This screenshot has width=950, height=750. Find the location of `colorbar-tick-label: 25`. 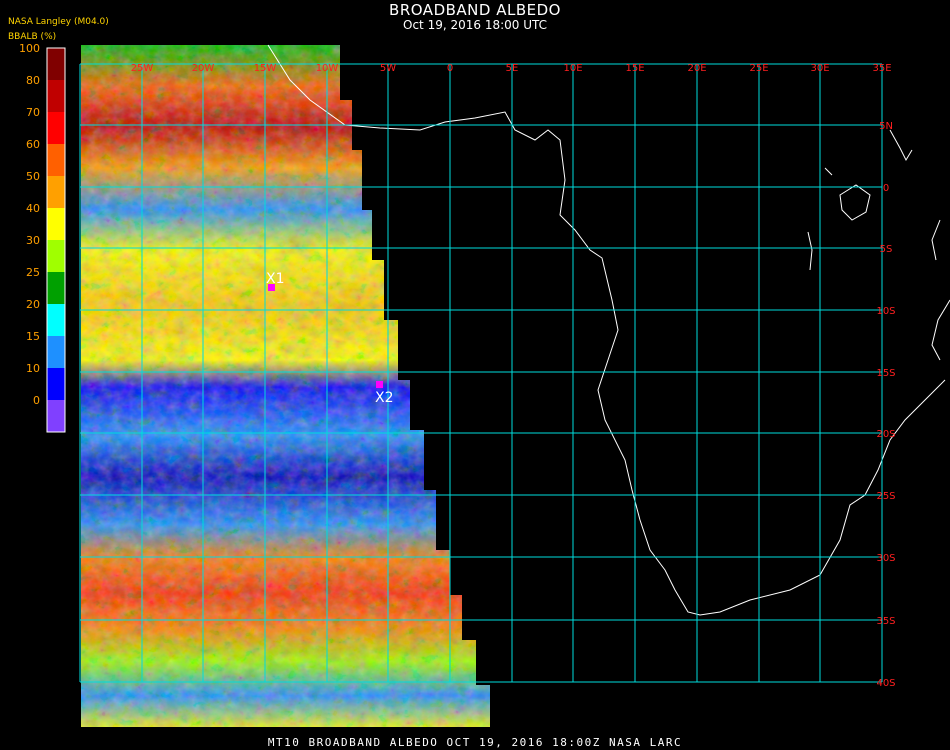

colorbar-tick-label: 25 is located at coordinates (33, 272).